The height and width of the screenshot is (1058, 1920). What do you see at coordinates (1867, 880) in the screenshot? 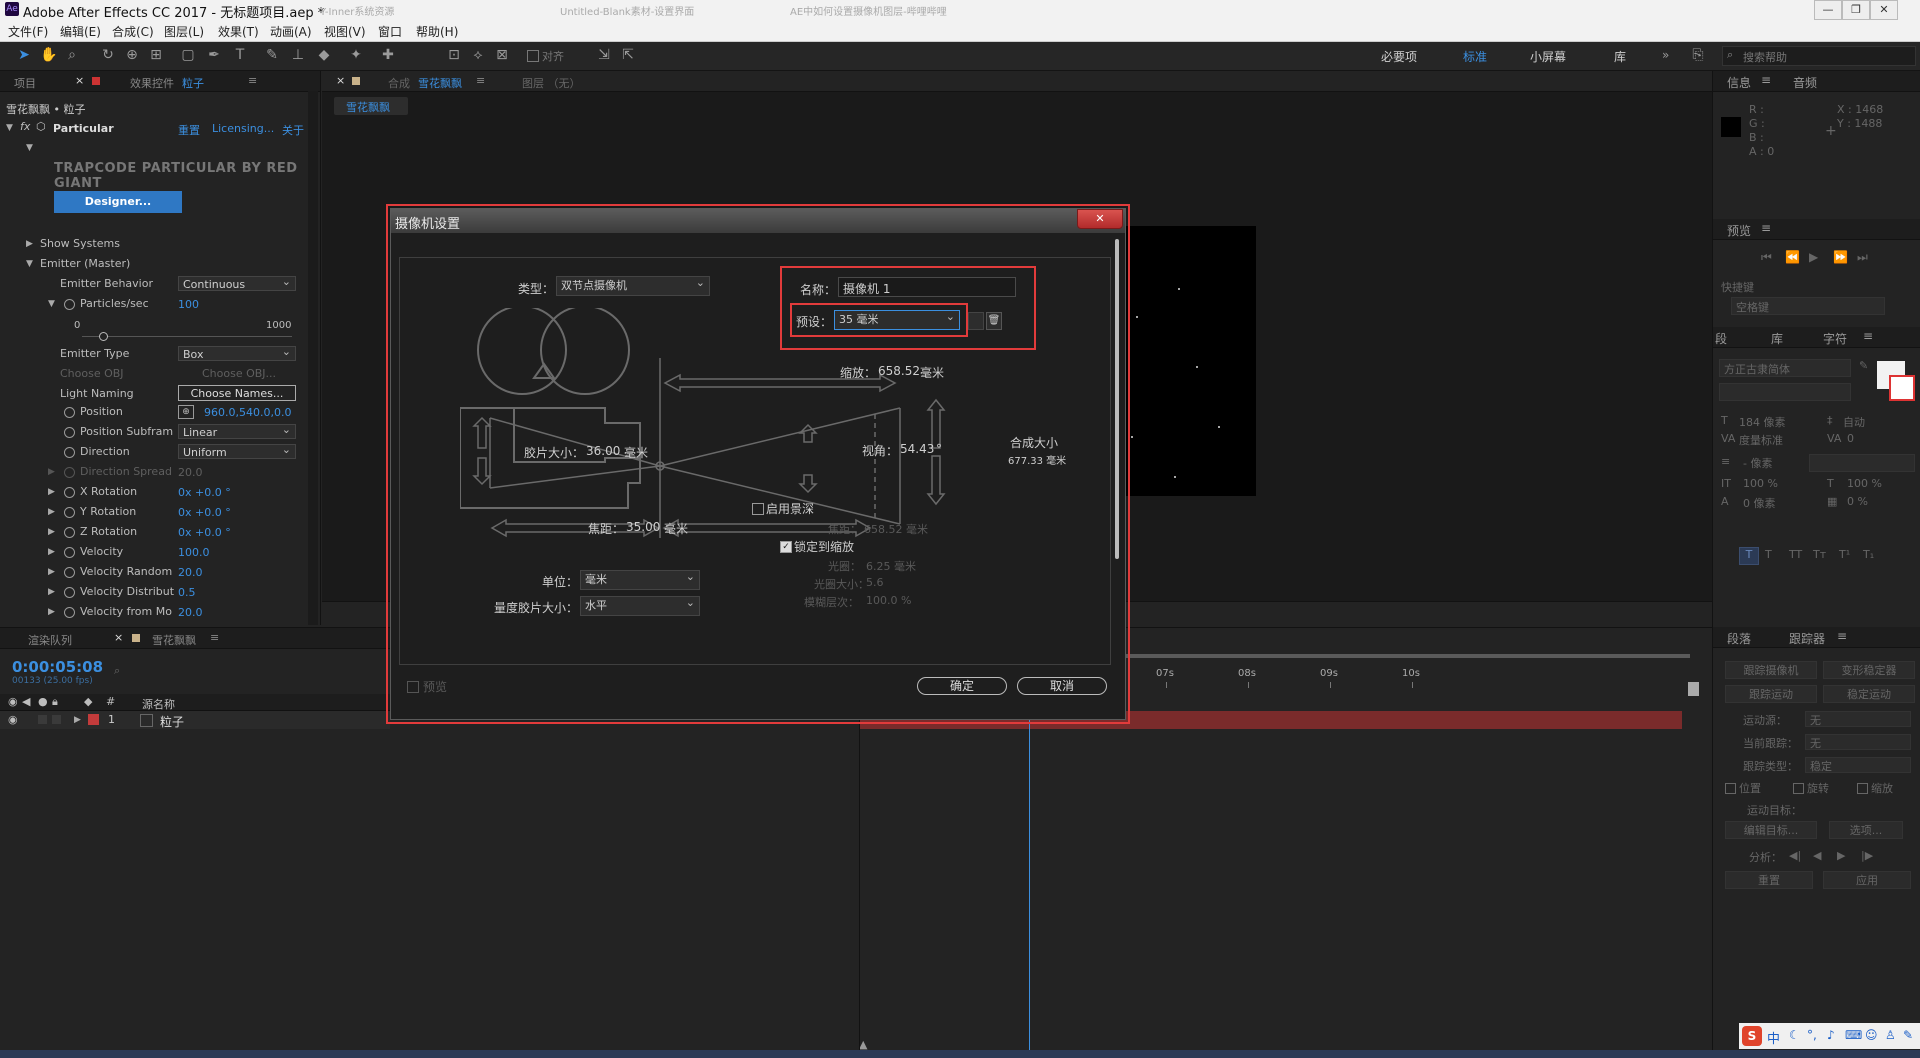
I see `tracker-apply-button: 应用` at bounding box center [1867, 880].